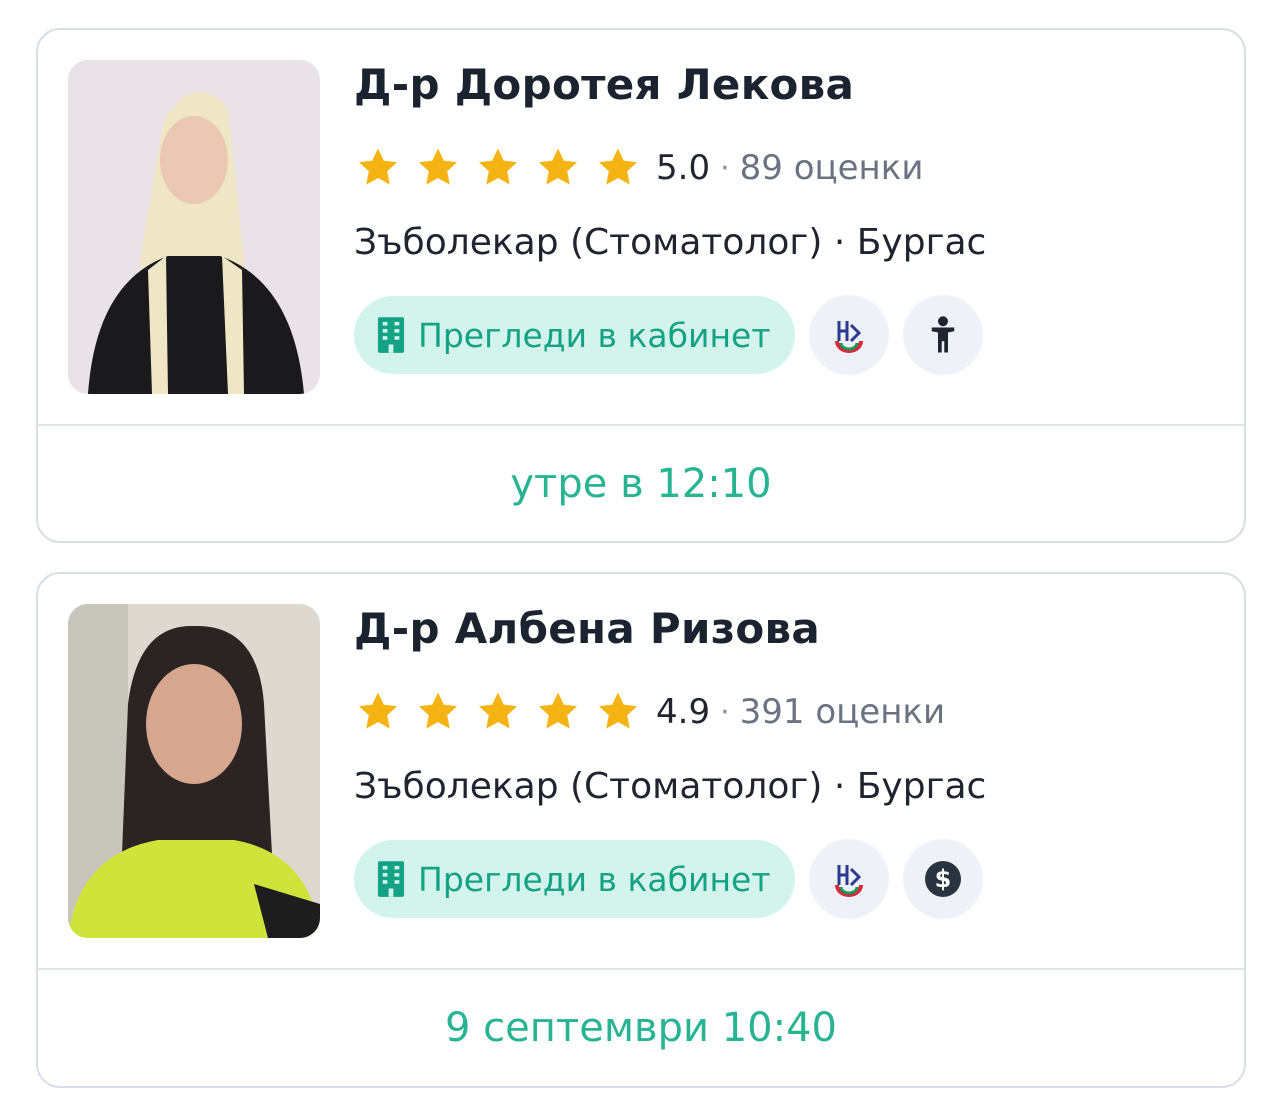 The image size is (1280, 1105). I want to click on children-badge, so click(942, 335).